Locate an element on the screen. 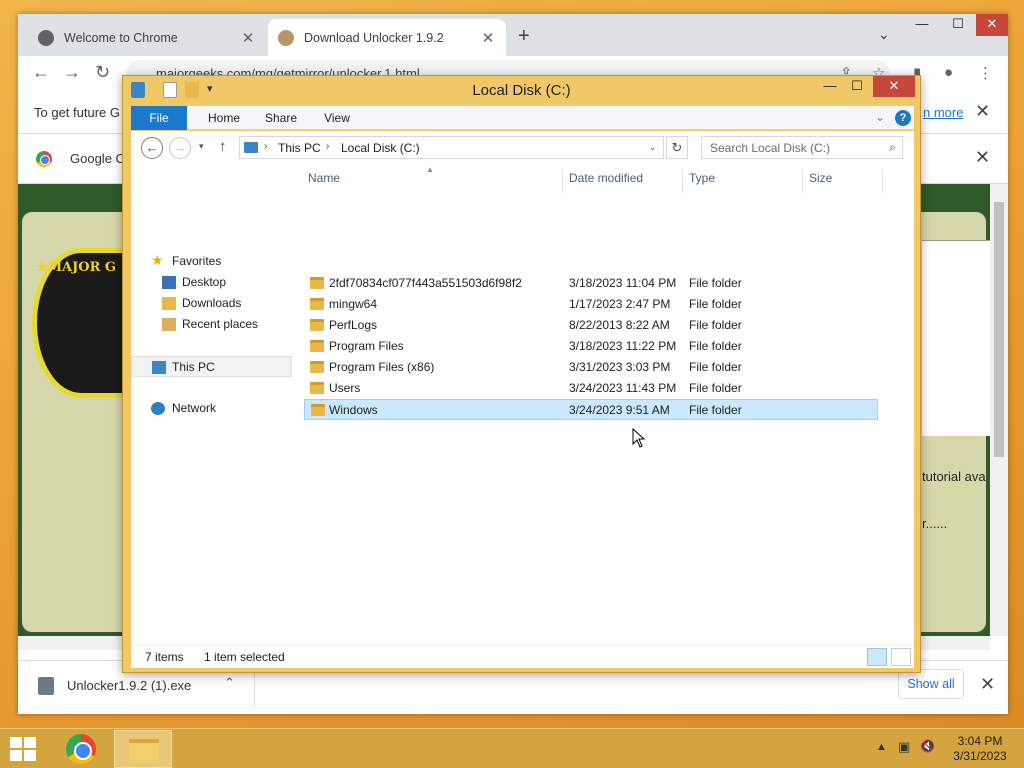  clock-date: 3/31/2023 is located at coordinates (980, 756).